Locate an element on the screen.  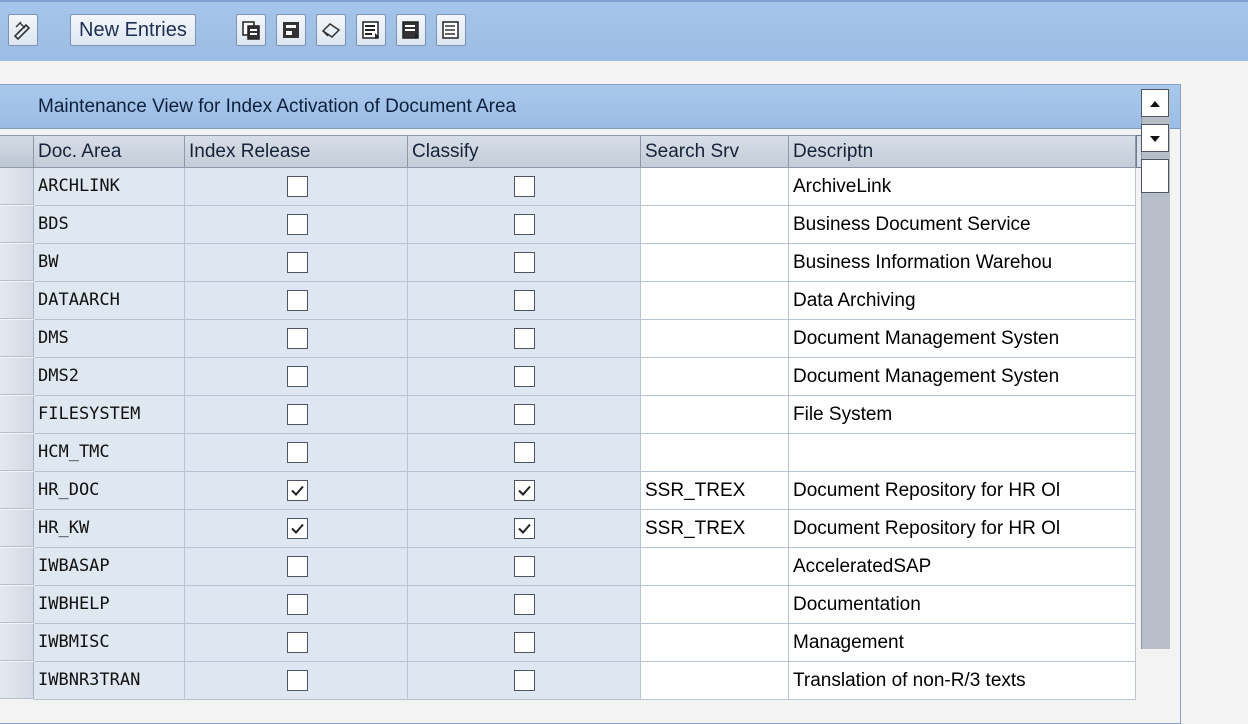
doc-area-cell: BW is located at coordinates (109, 263).